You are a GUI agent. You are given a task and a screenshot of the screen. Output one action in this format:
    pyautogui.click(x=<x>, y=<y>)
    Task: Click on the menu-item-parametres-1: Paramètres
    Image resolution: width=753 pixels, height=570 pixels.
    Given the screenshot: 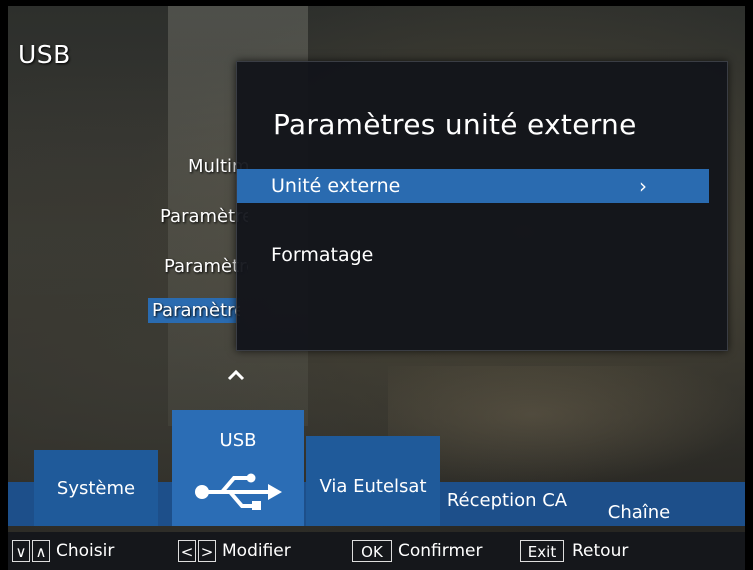 What is the action you would take?
    pyautogui.click(x=202, y=216)
    